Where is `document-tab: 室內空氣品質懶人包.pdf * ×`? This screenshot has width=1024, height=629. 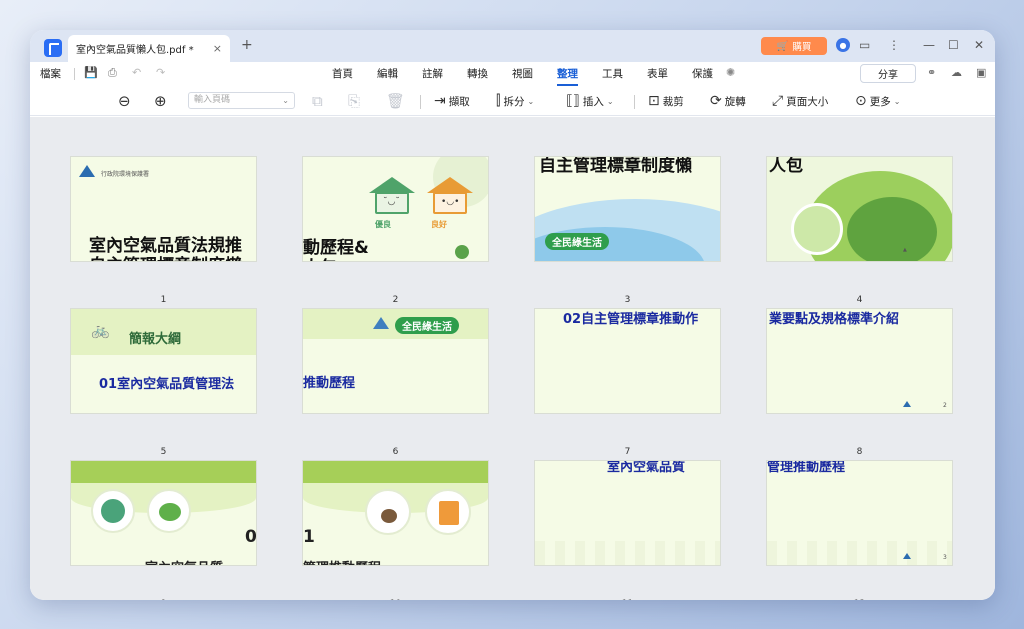
document-tab: 室內空氣品質懶人包.pdf * × is located at coordinates (149, 48).